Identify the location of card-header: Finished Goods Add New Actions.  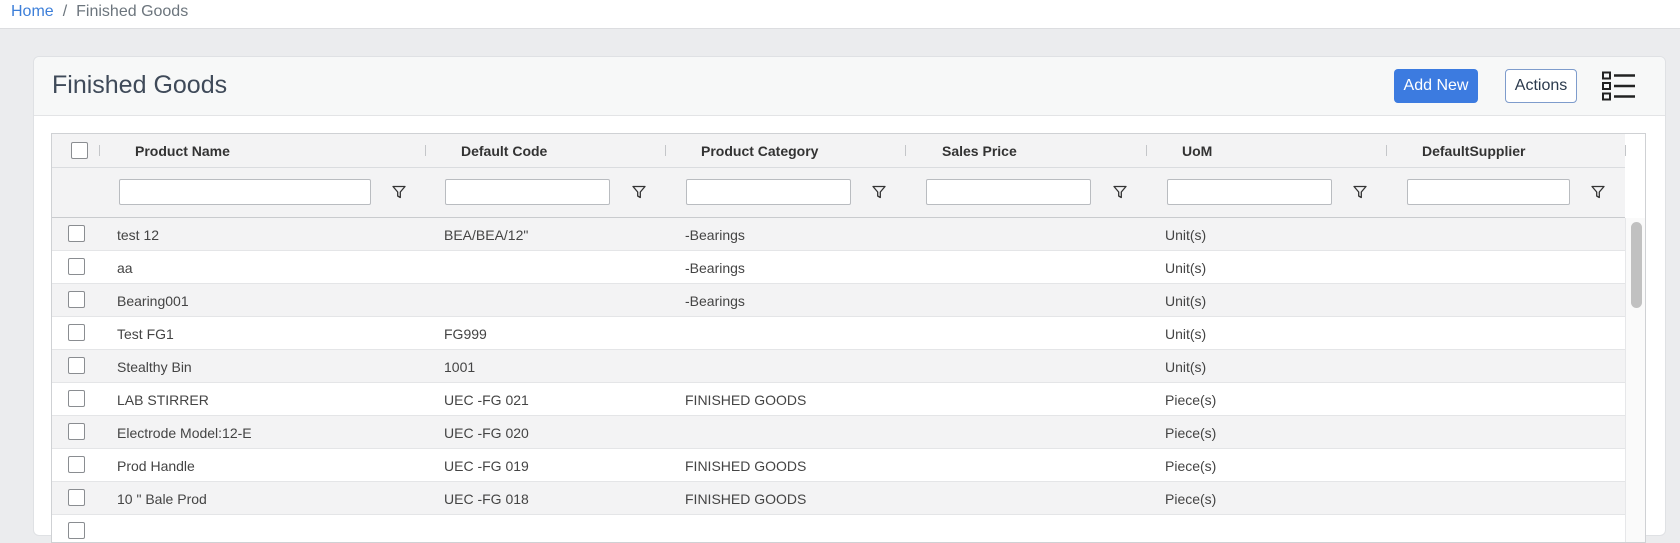
(849, 86).